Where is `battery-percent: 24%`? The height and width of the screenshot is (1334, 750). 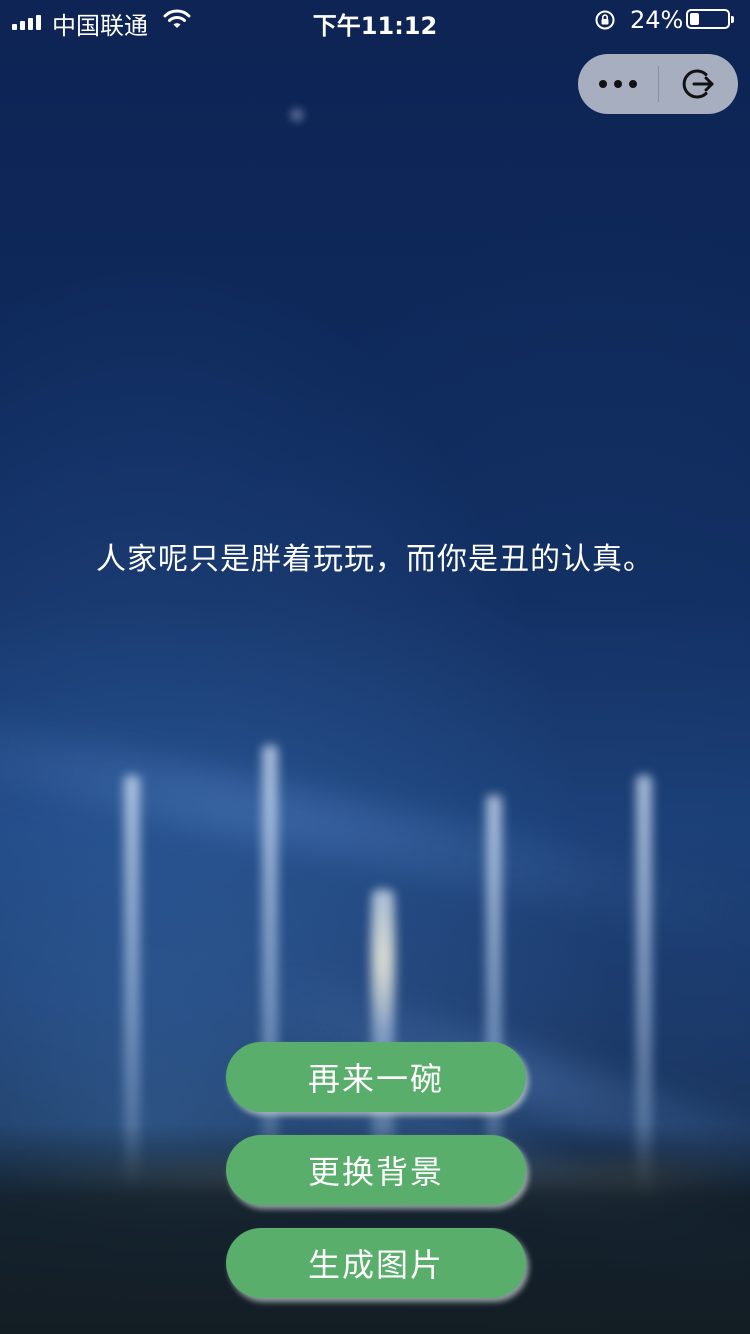 battery-percent: 24% is located at coordinates (657, 20).